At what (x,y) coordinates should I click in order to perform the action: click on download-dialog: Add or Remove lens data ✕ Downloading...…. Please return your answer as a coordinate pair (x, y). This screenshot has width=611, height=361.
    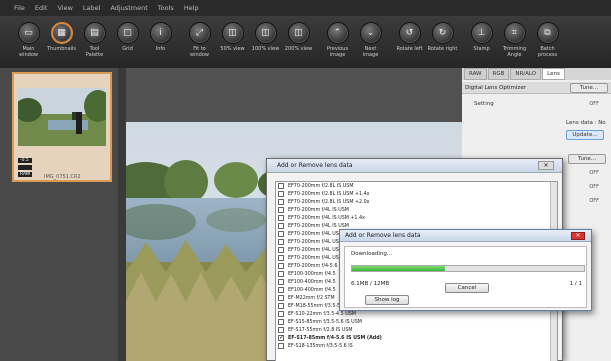
    Looking at the image, I should click on (465, 270).